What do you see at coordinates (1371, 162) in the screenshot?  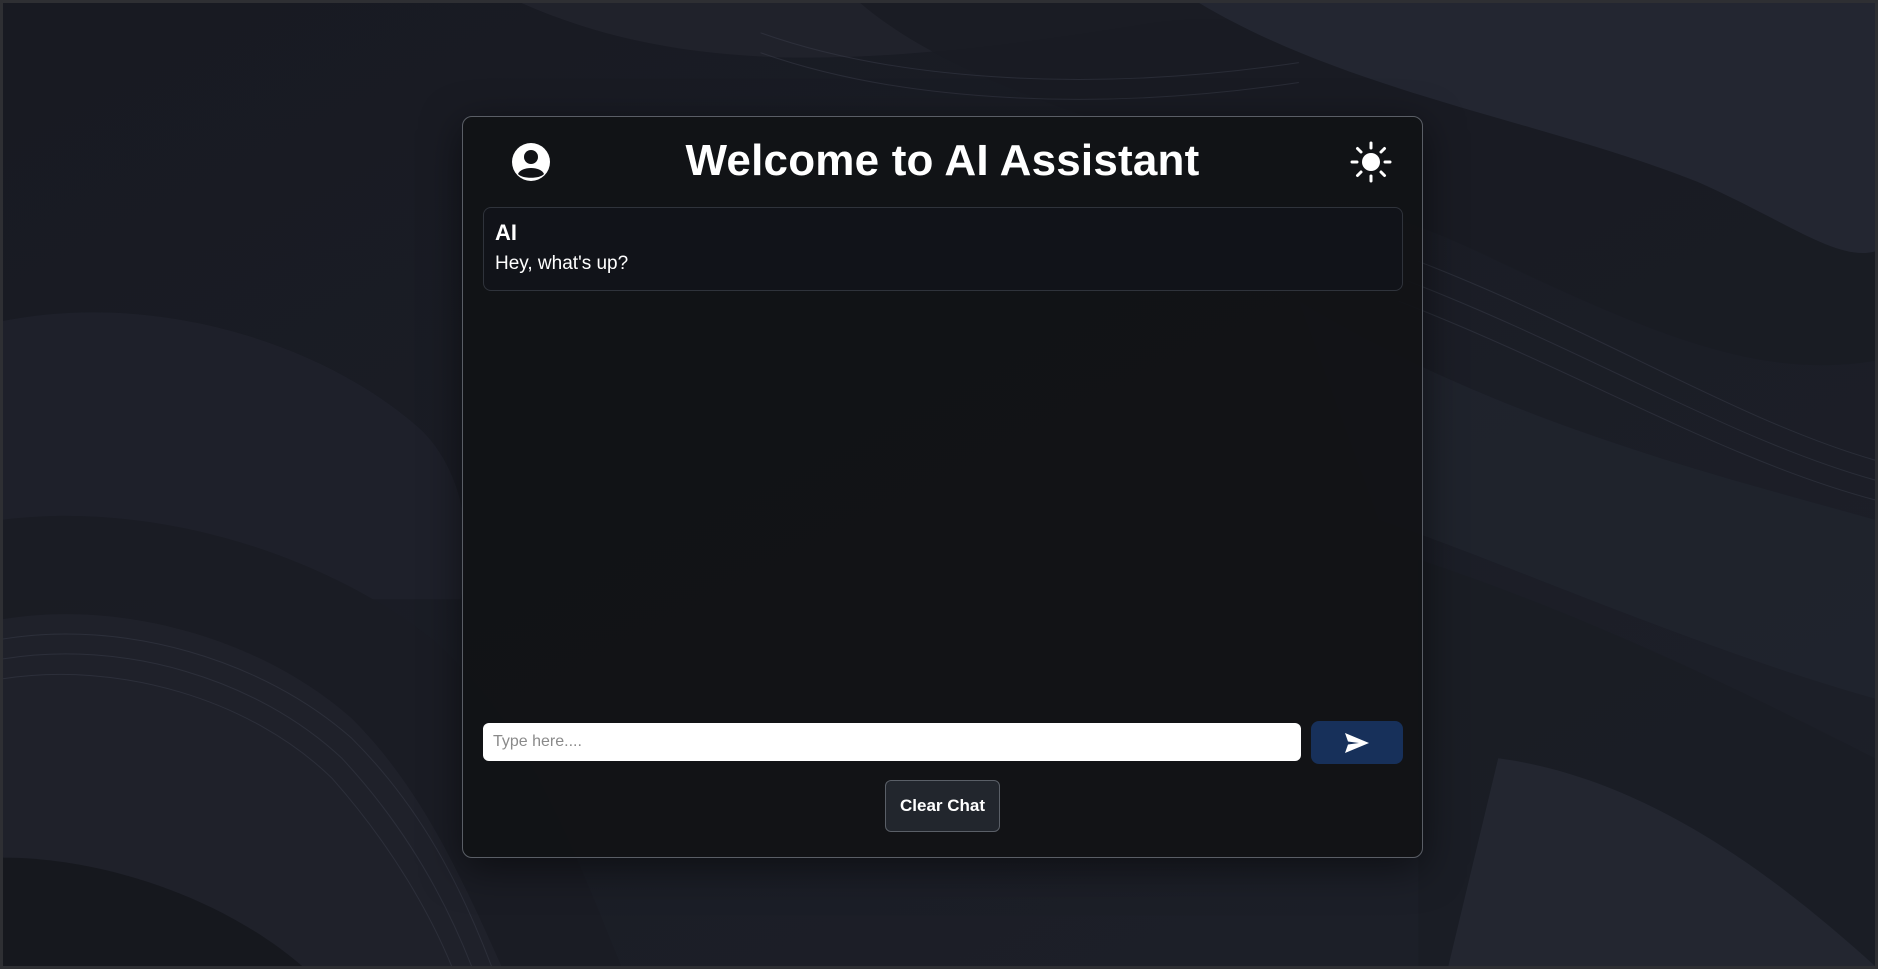 I see `sun-icon` at bounding box center [1371, 162].